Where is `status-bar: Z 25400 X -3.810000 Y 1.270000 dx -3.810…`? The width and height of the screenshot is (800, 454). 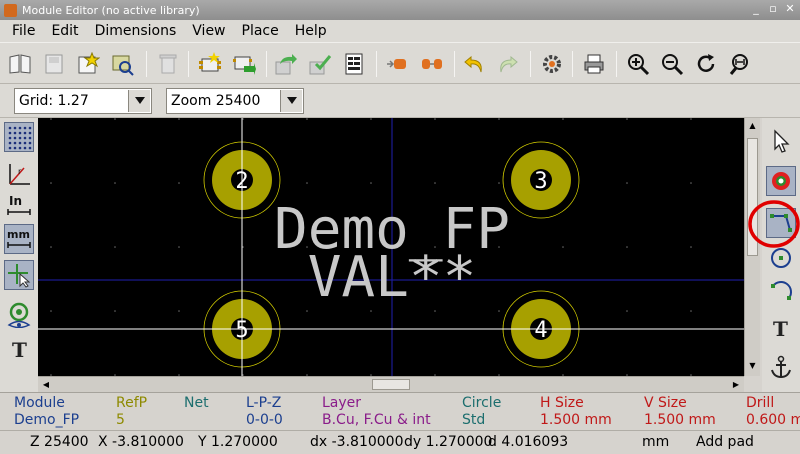
status-bar: Z 25400 X -3.810000 Y 1.270000 dx -3.810… is located at coordinates (400, 442).